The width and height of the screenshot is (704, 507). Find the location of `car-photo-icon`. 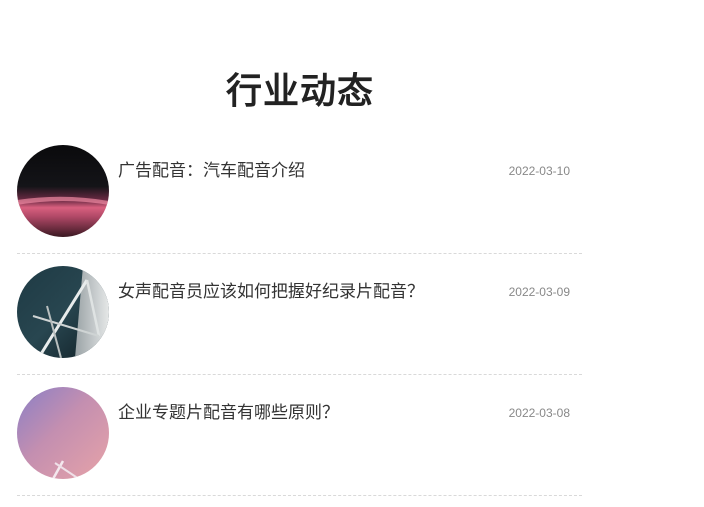

car-photo-icon is located at coordinates (63, 191).